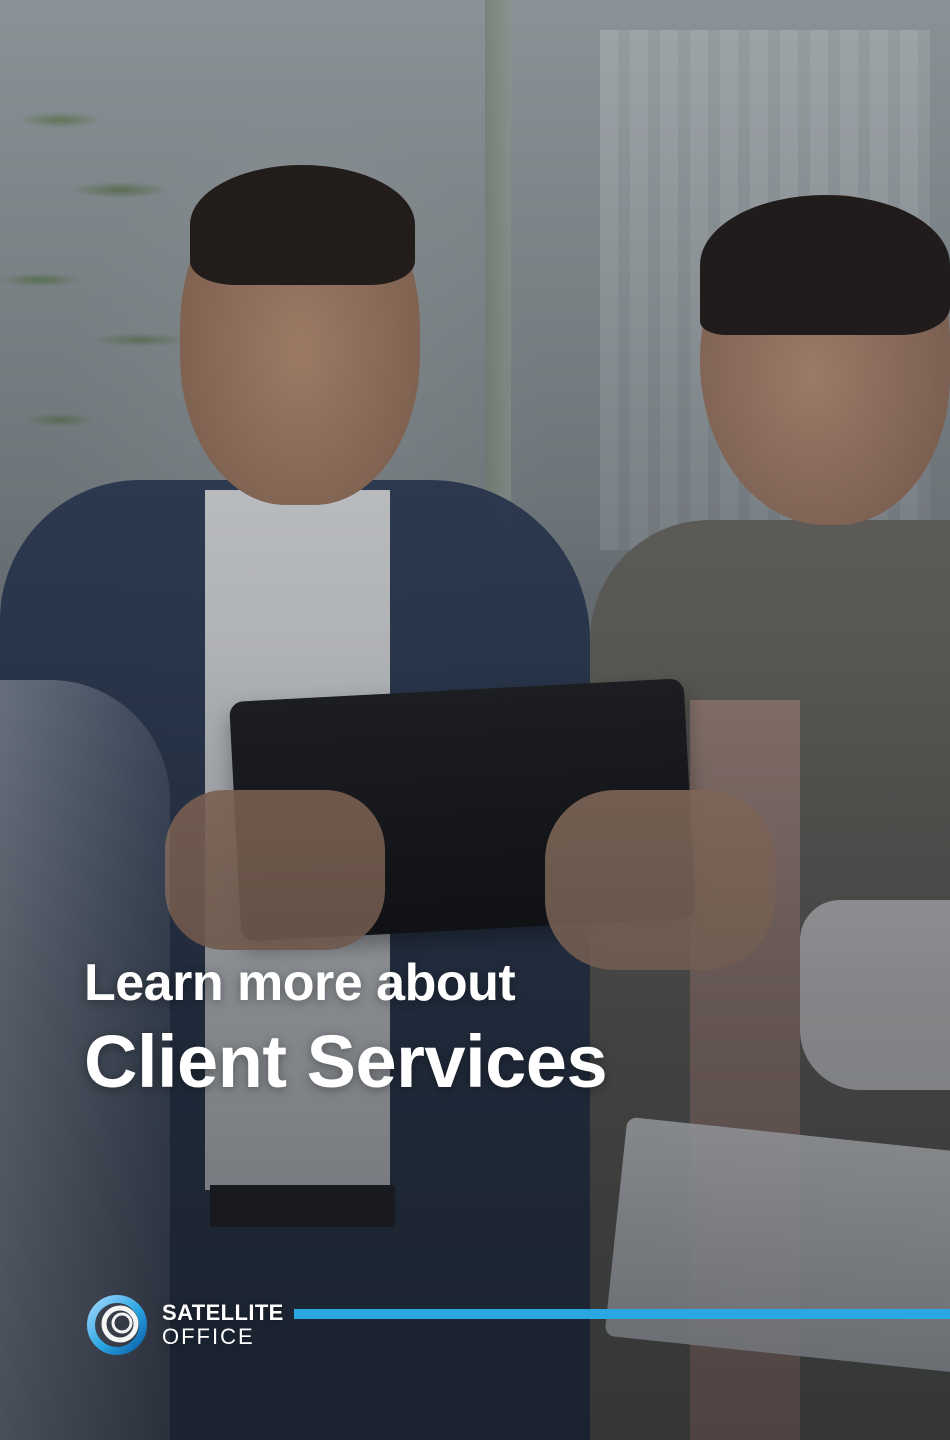  I want to click on brand-name-top: SATELLITE, so click(223, 1312).